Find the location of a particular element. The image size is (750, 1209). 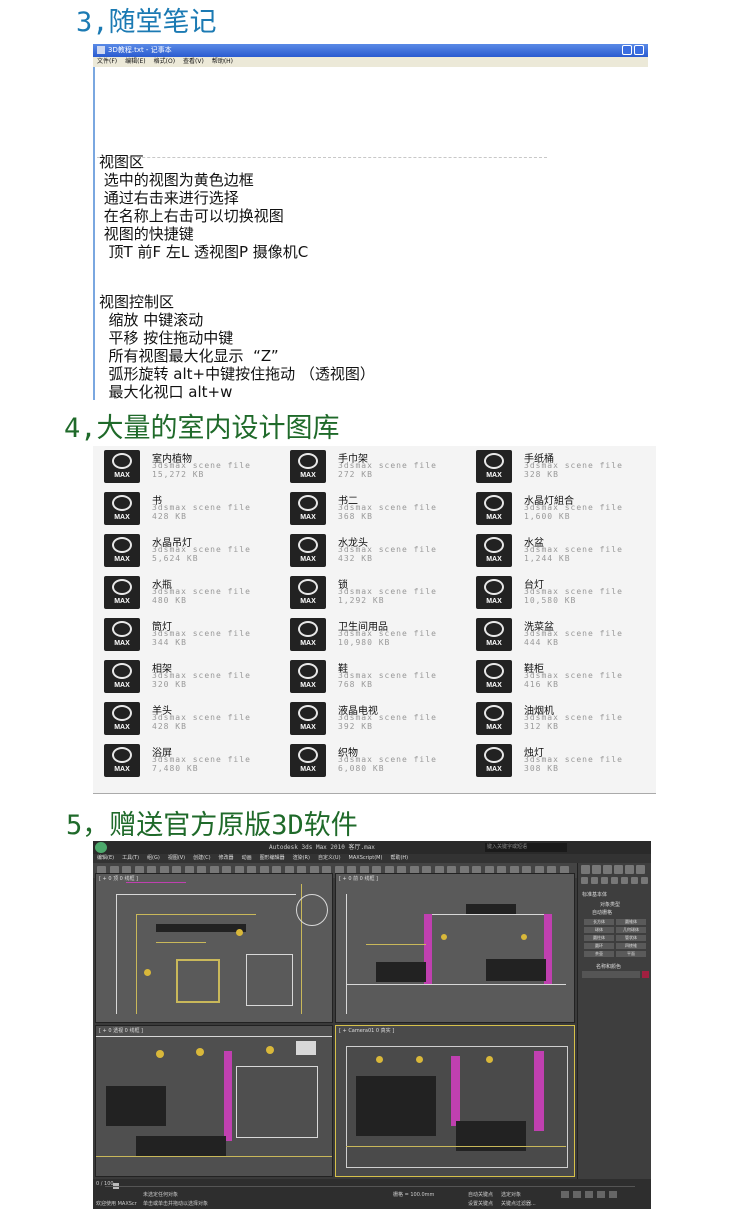

goto-start-icon is located at coordinates (565, 1194).